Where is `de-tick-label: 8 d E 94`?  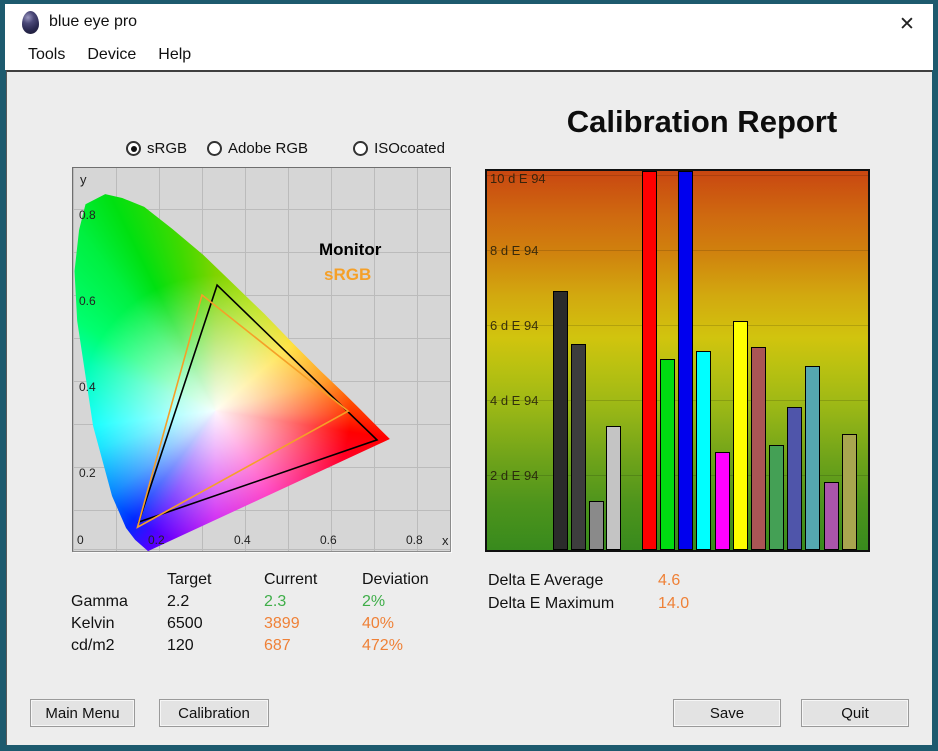
de-tick-label: 8 d E 94 is located at coordinates (514, 250).